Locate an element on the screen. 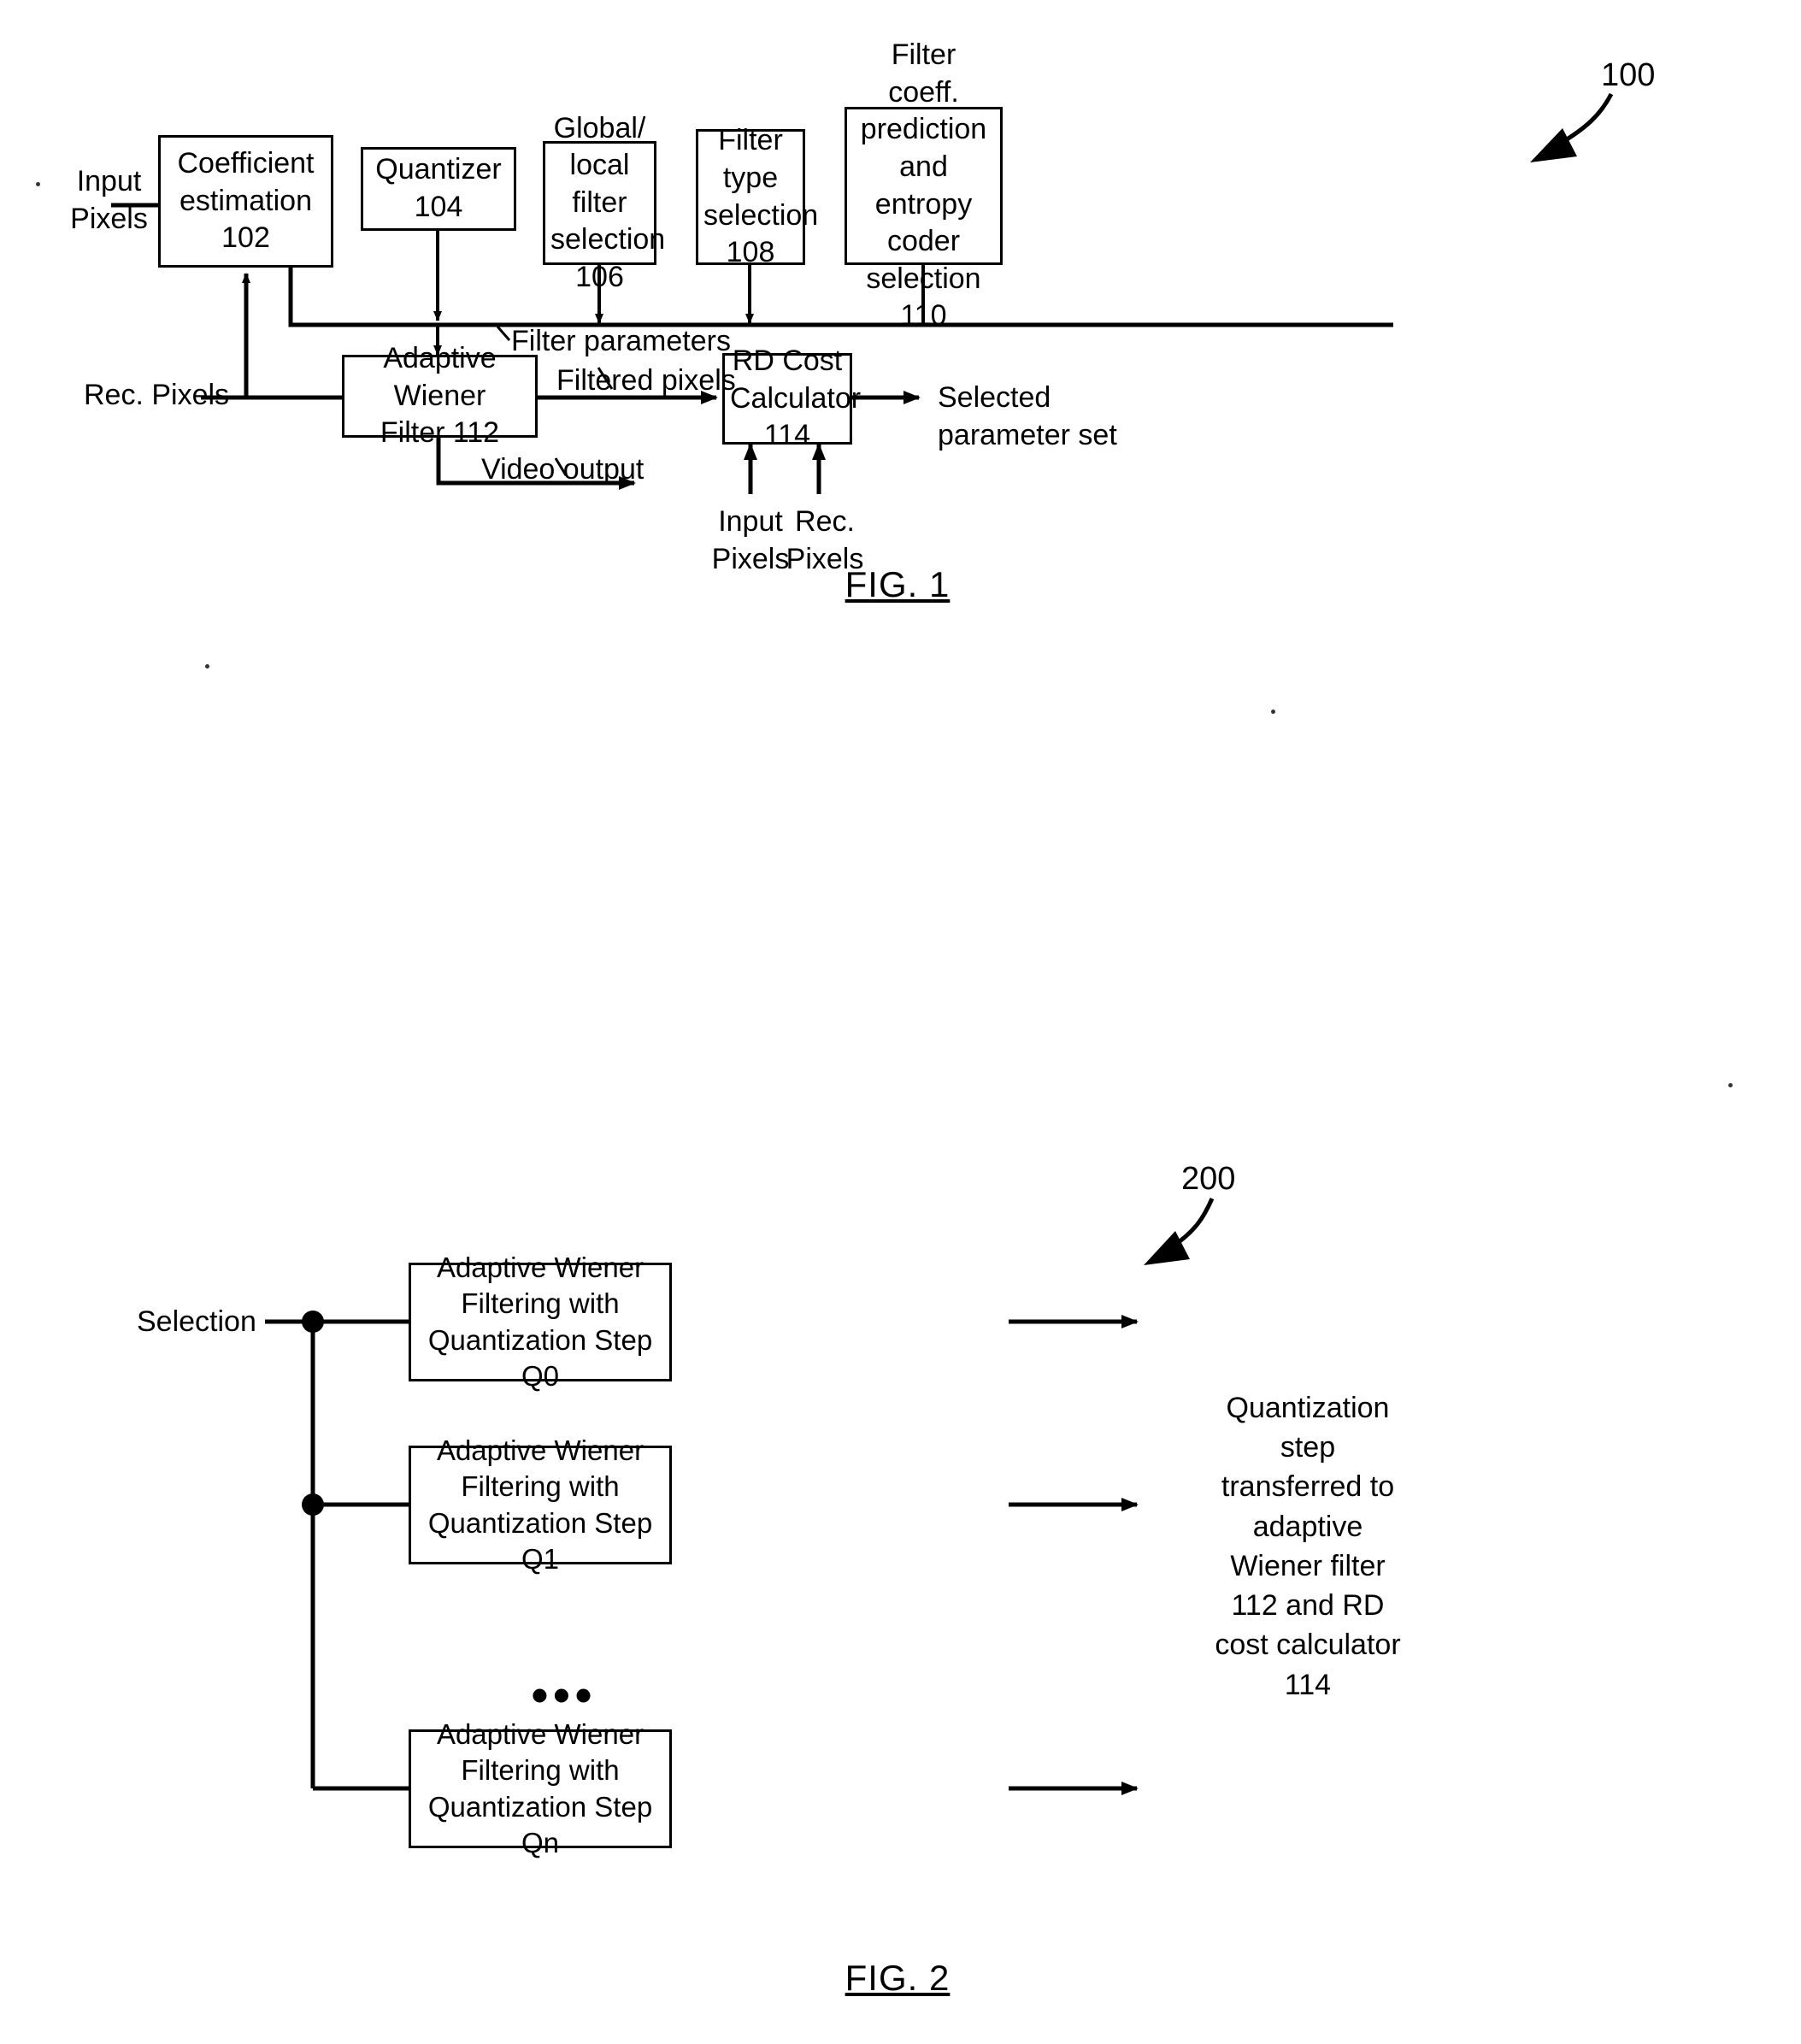  label-input-pixels-top: Input Pixels is located at coordinates (109, 201).